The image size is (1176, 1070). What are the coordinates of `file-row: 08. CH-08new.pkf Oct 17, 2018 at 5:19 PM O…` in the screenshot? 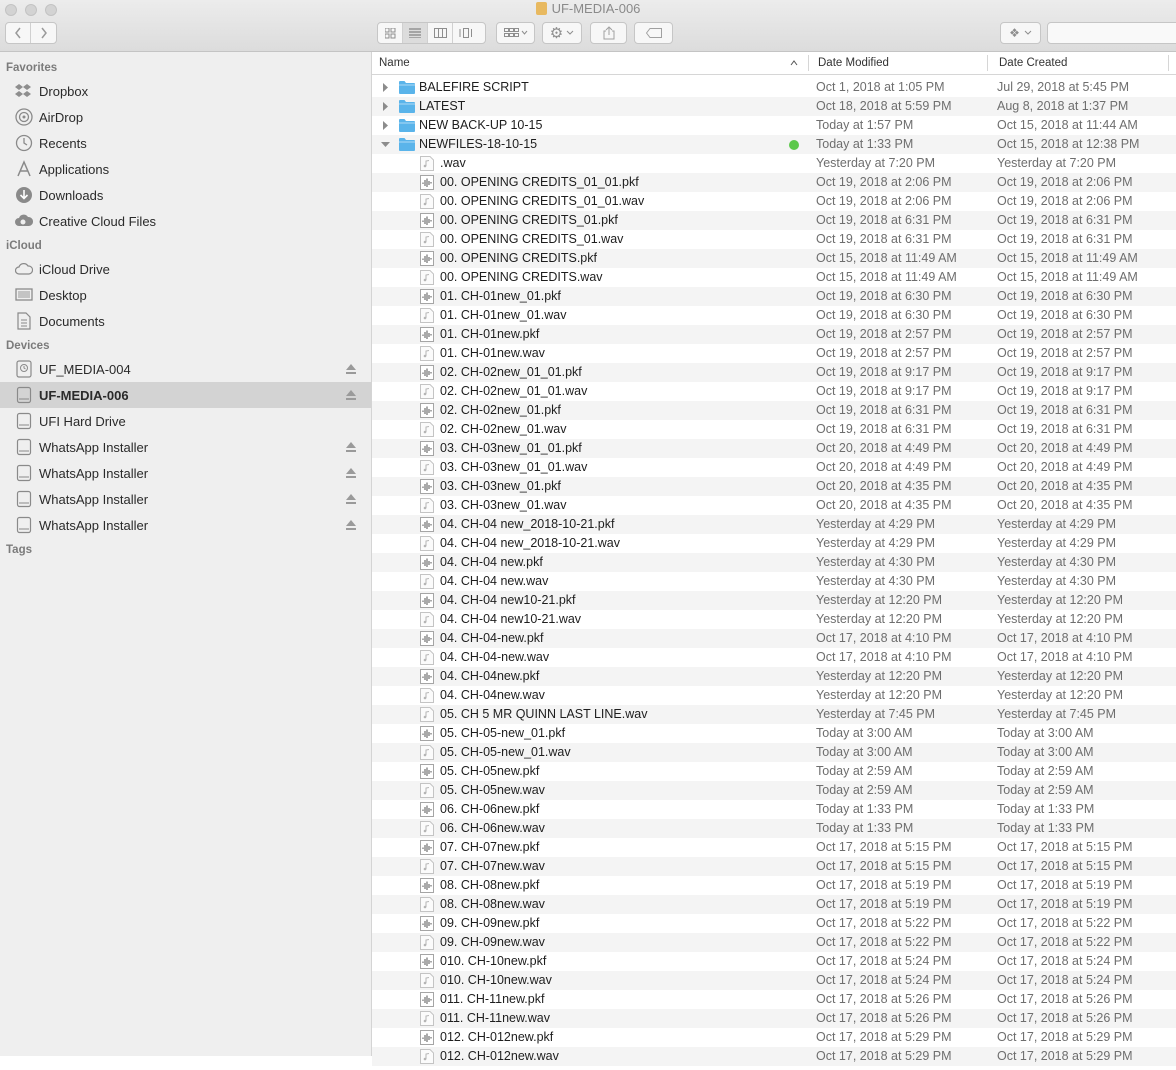 It's located at (774, 885).